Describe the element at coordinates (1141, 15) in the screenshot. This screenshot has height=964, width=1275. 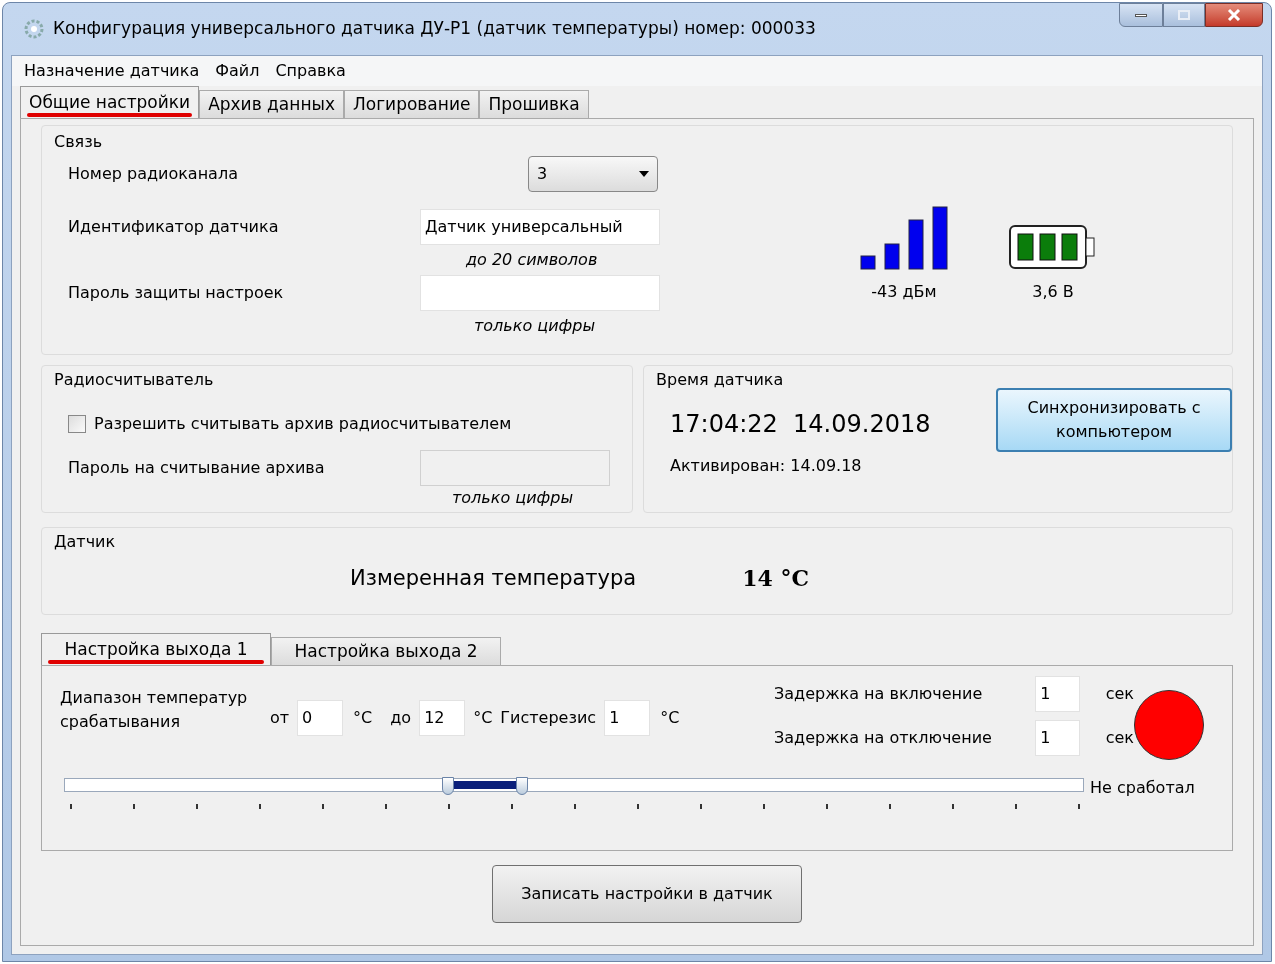
I see `minimize-button` at that location.